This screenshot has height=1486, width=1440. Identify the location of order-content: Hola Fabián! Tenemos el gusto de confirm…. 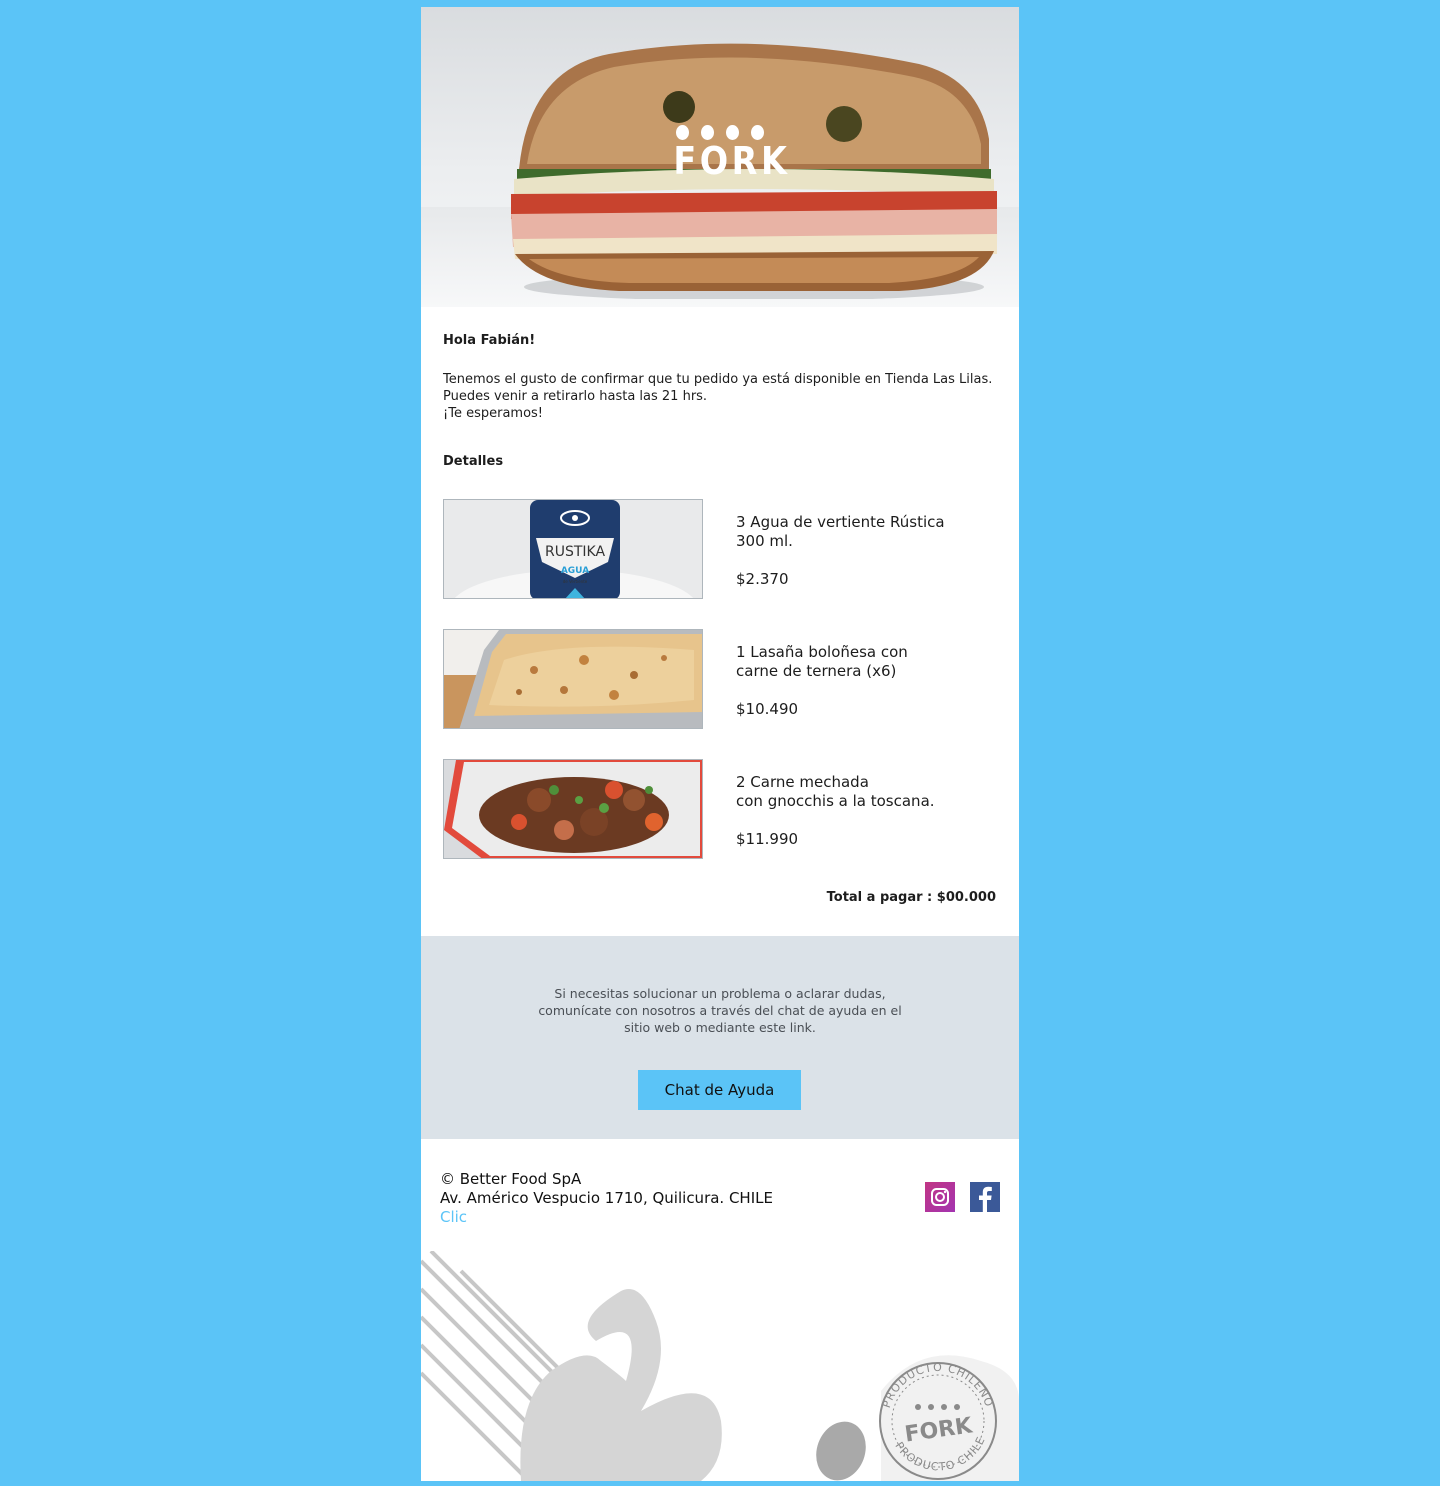
(720, 619).